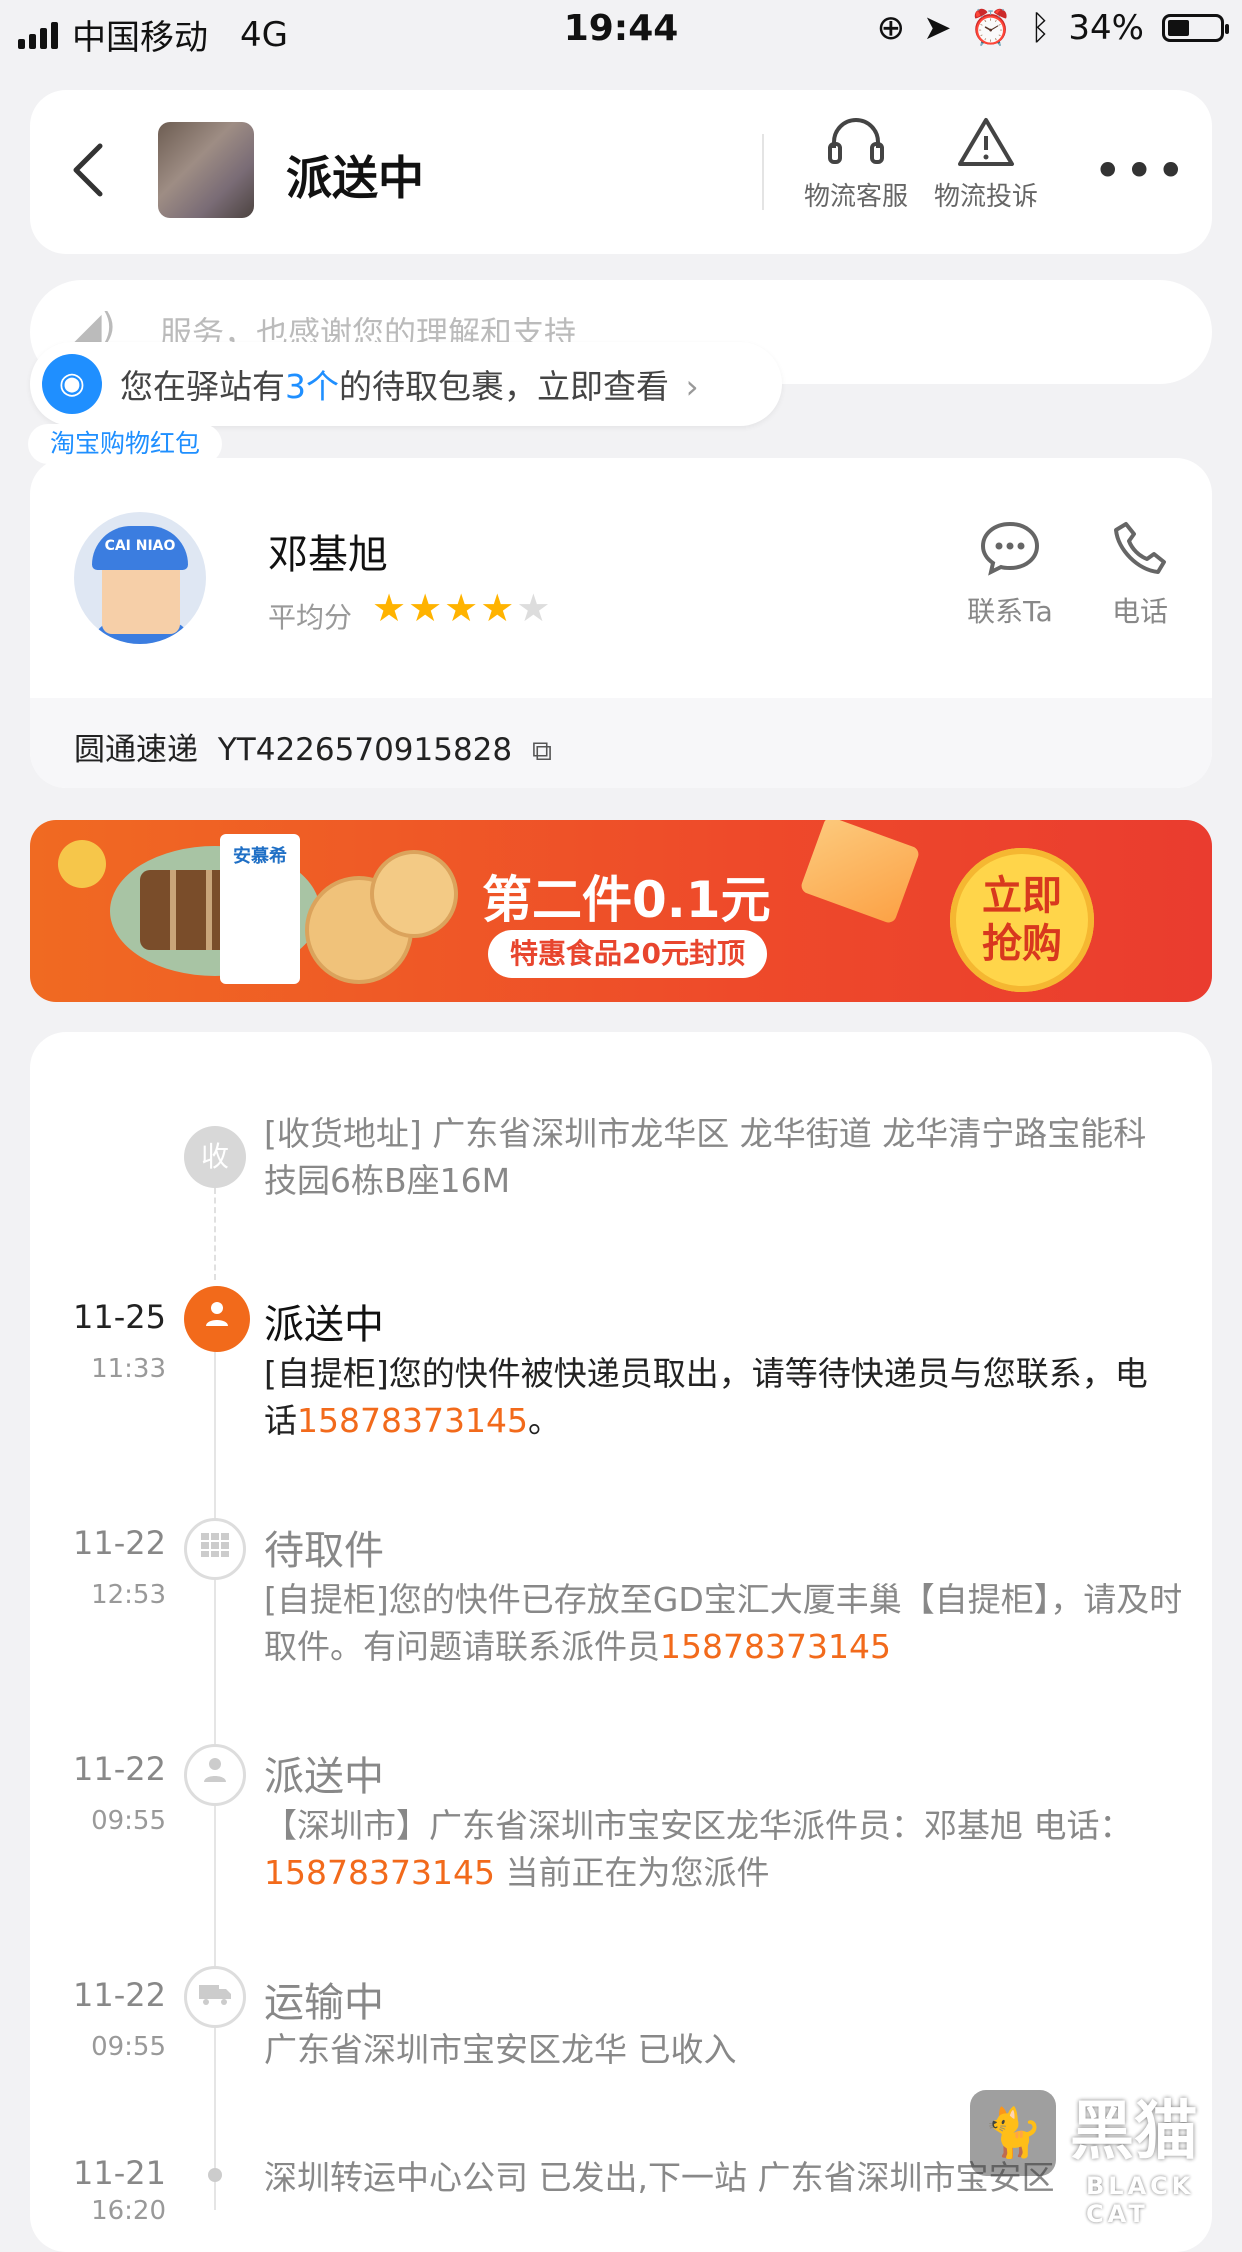 This screenshot has width=1242, height=2252. What do you see at coordinates (324, 1551) in the screenshot?
I see `event-status: 待取件` at bounding box center [324, 1551].